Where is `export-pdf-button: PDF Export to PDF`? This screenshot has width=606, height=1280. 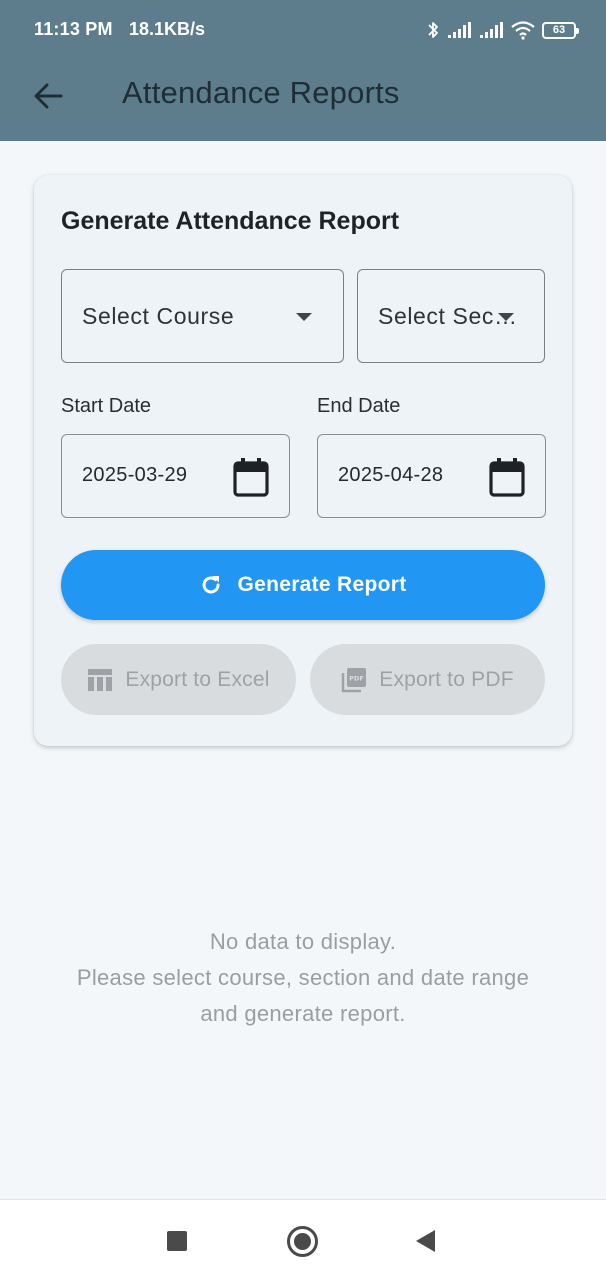 export-pdf-button: PDF Export to PDF is located at coordinates (427, 679).